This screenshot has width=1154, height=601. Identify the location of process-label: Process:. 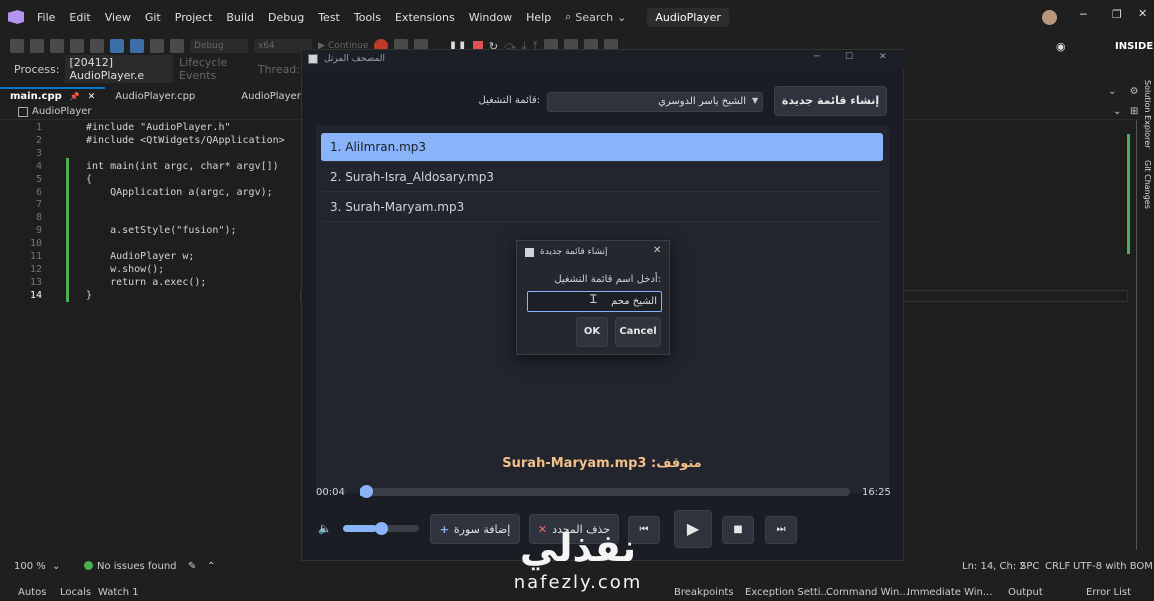
(37, 69).